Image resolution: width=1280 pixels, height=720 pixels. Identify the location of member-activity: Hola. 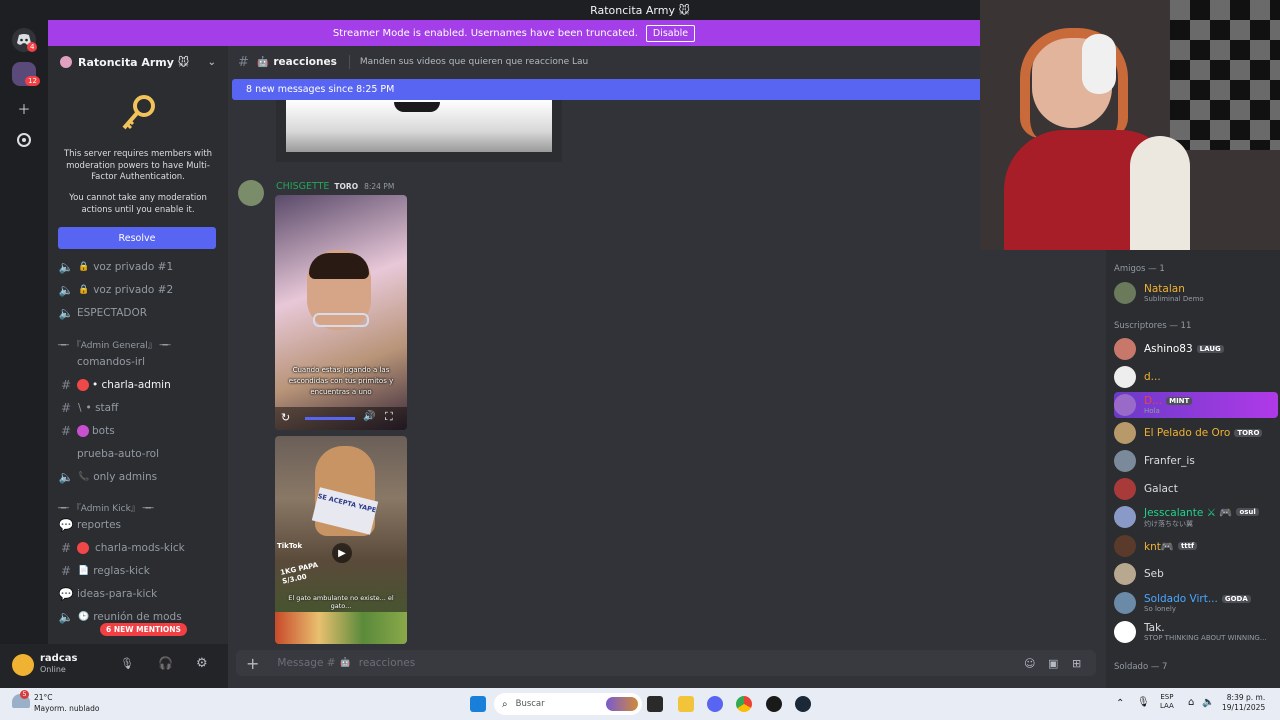
(1152, 411).